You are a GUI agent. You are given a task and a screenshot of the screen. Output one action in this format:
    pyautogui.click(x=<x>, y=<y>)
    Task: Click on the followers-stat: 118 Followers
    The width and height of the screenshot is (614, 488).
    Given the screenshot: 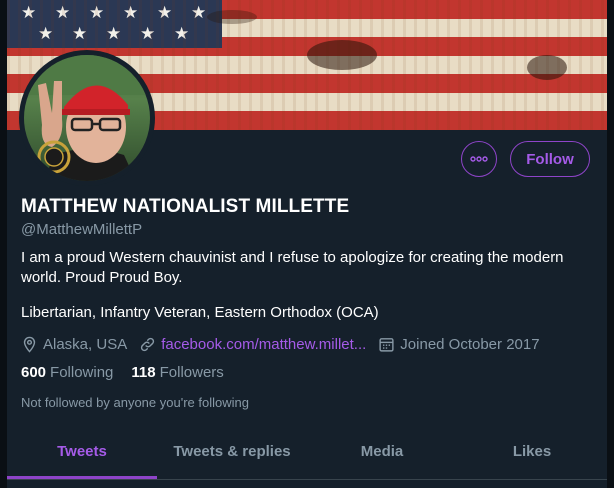 What is the action you would take?
    pyautogui.click(x=177, y=372)
    